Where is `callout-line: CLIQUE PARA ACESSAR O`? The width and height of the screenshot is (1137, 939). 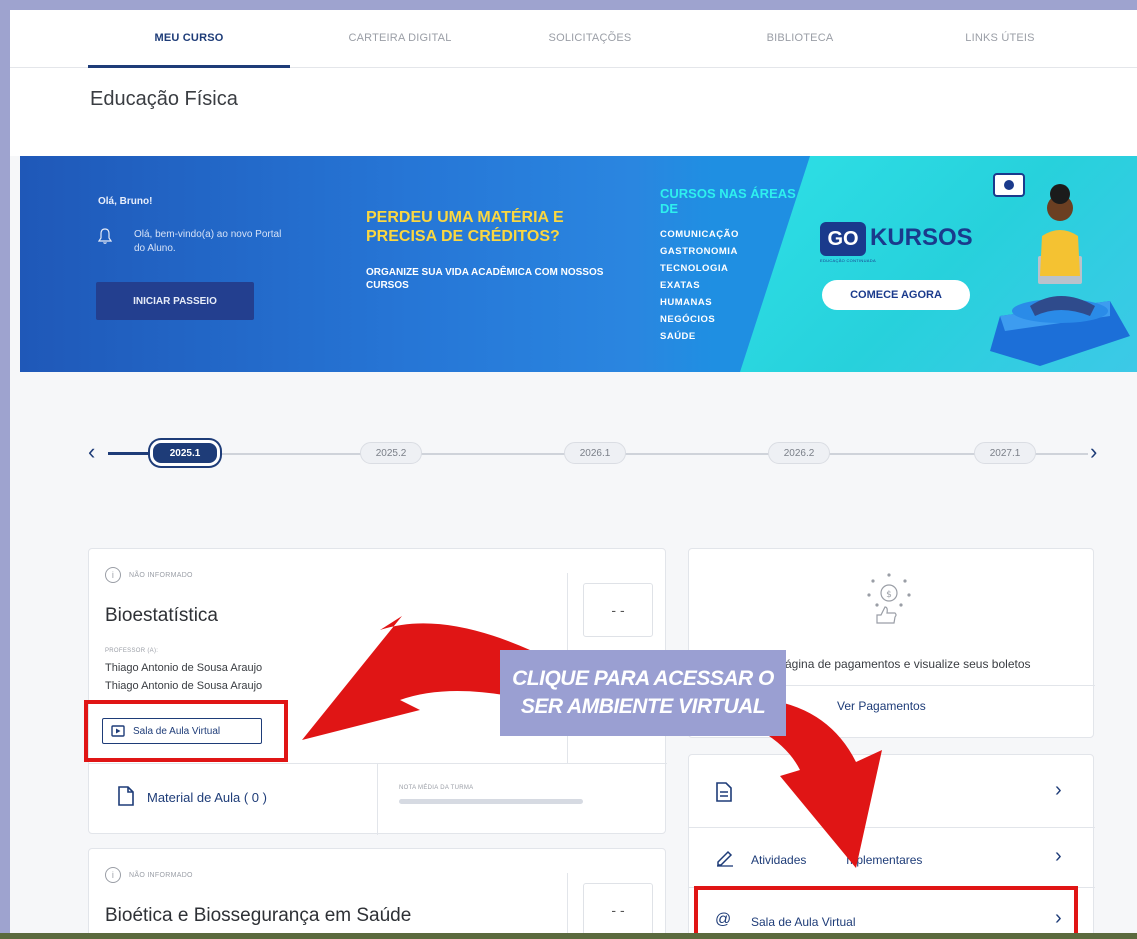
callout-line: CLIQUE PARA ACESSAR O is located at coordinates (643, 678).